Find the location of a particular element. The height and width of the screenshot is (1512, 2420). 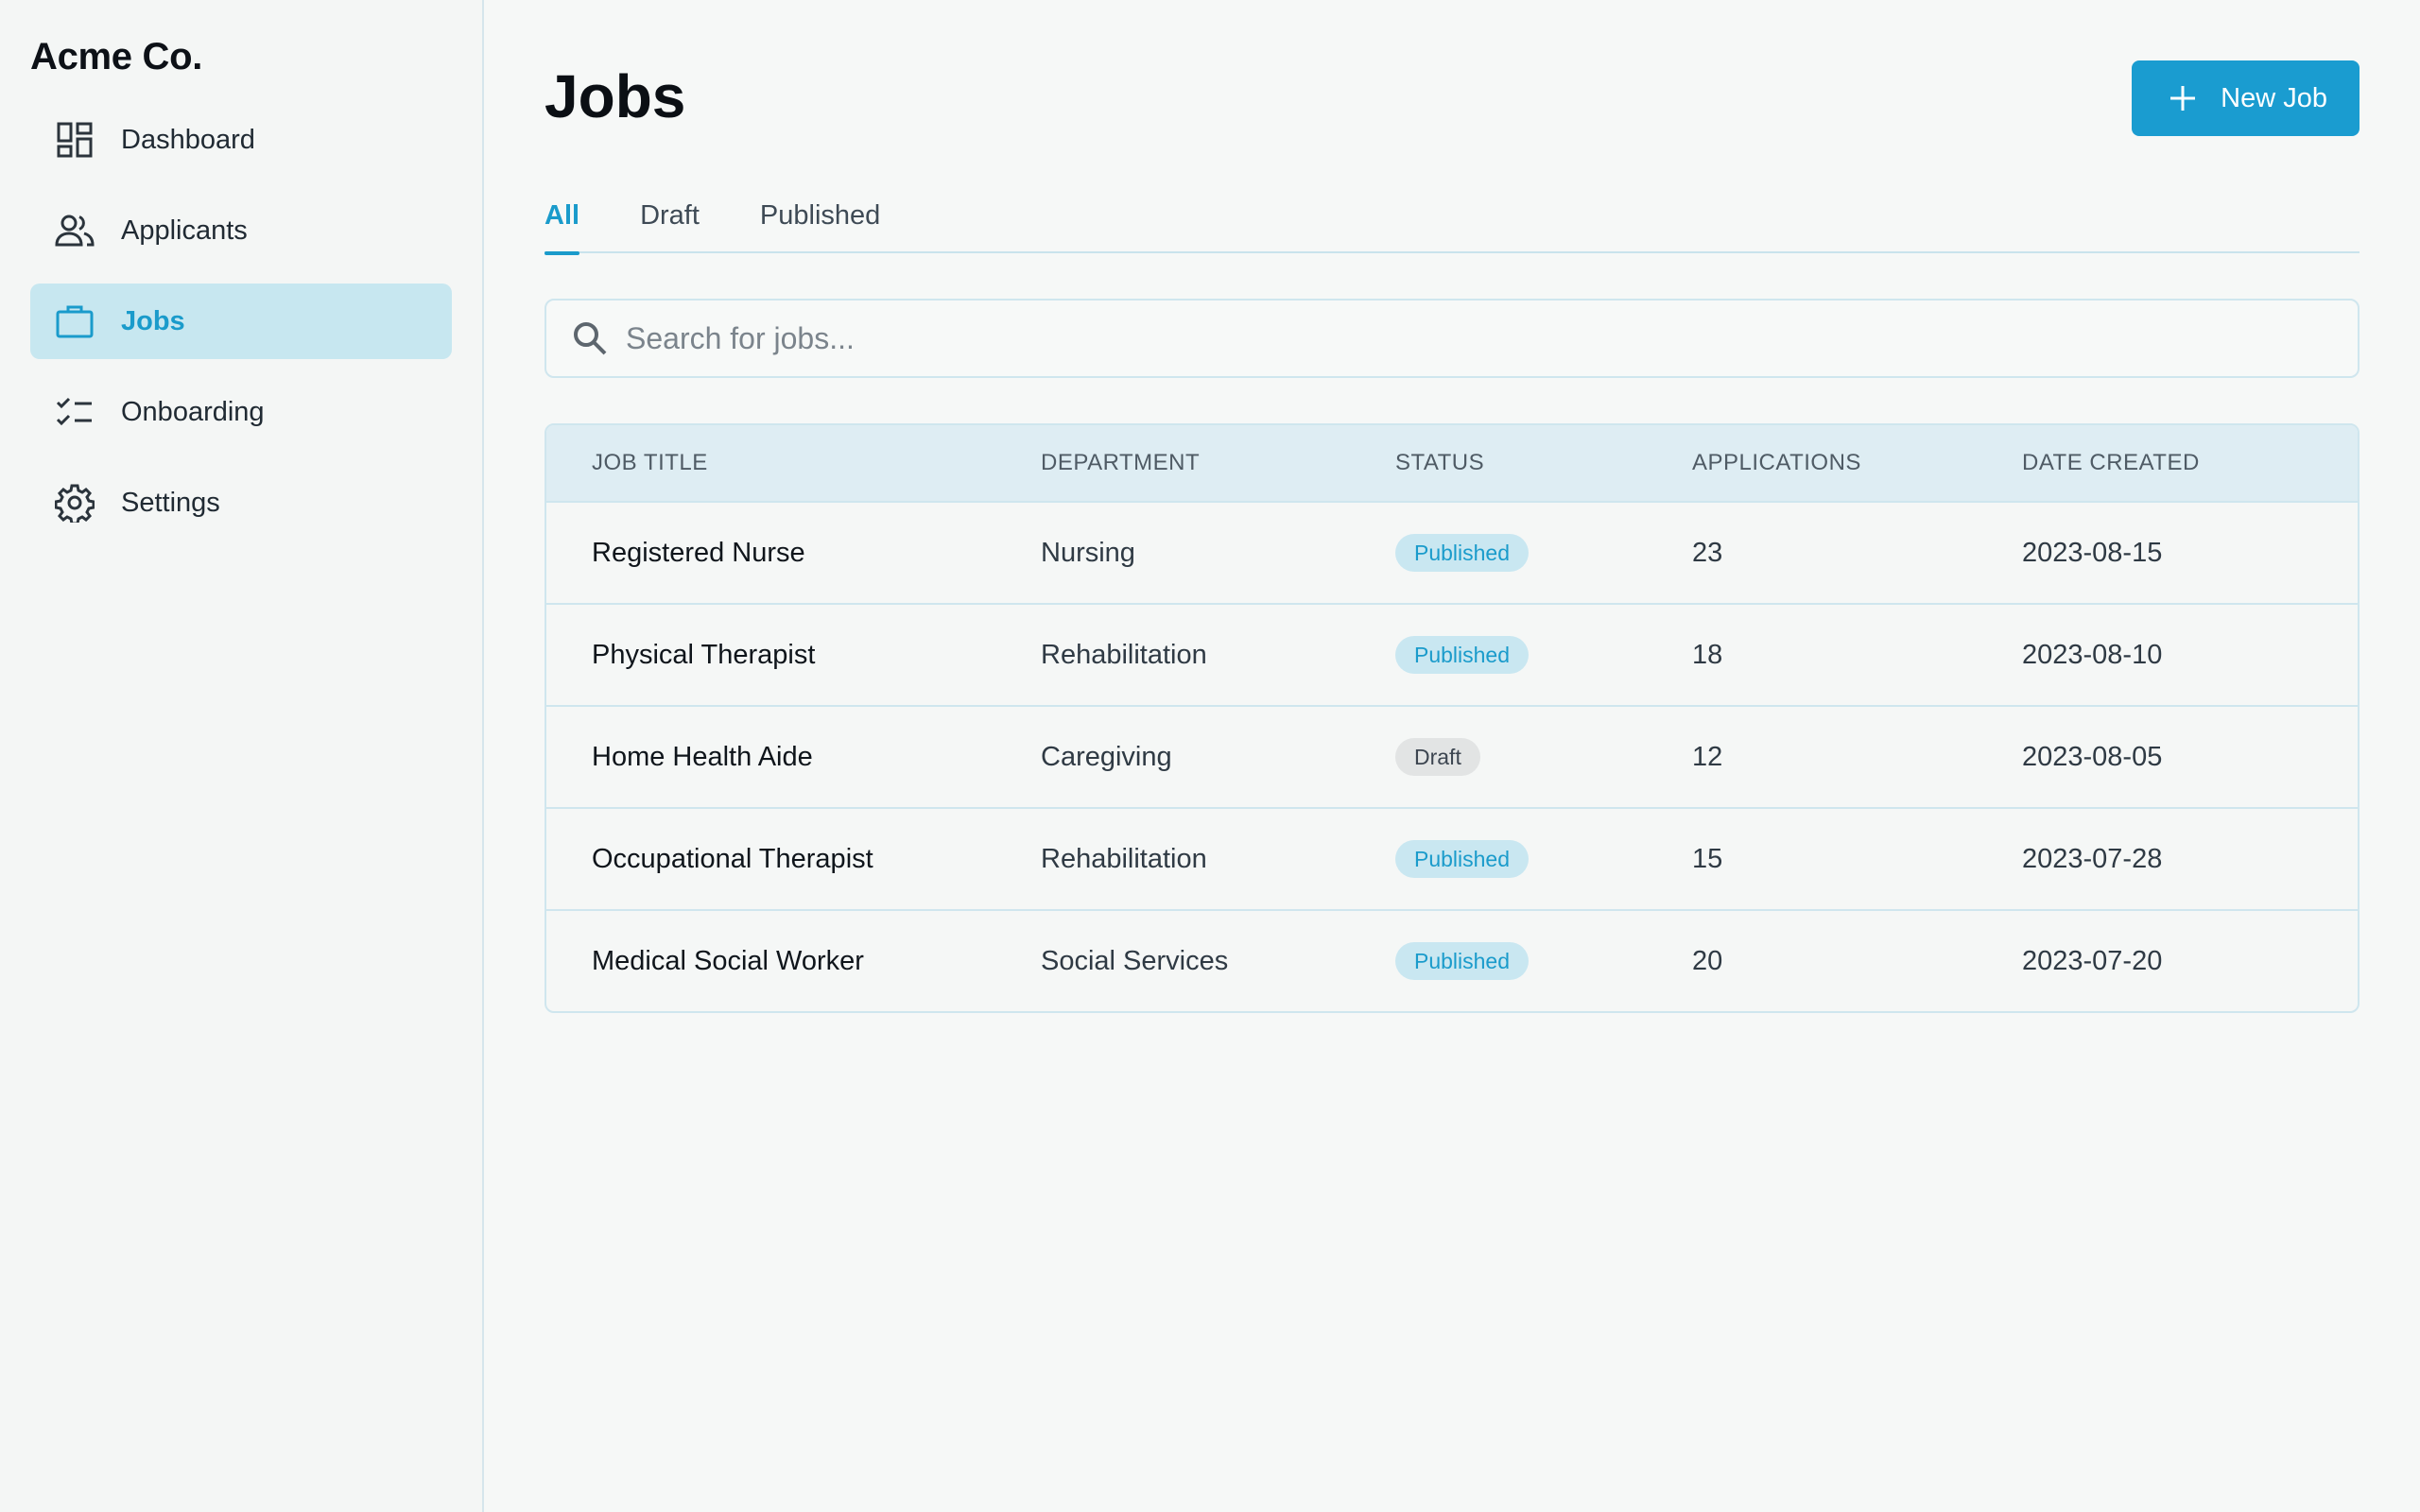

date-created-cell: 2023-07-20 is located at coordinates (2092, 960).